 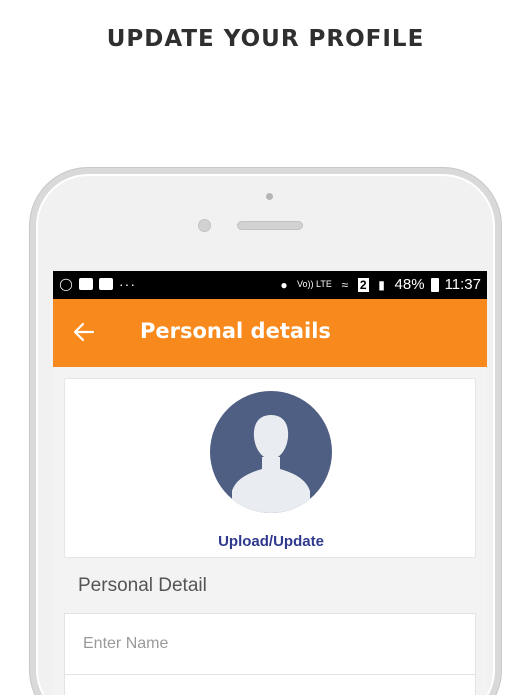 I want to click on volte-indicator: Vo)) LTE, so click(x=314, y=284).